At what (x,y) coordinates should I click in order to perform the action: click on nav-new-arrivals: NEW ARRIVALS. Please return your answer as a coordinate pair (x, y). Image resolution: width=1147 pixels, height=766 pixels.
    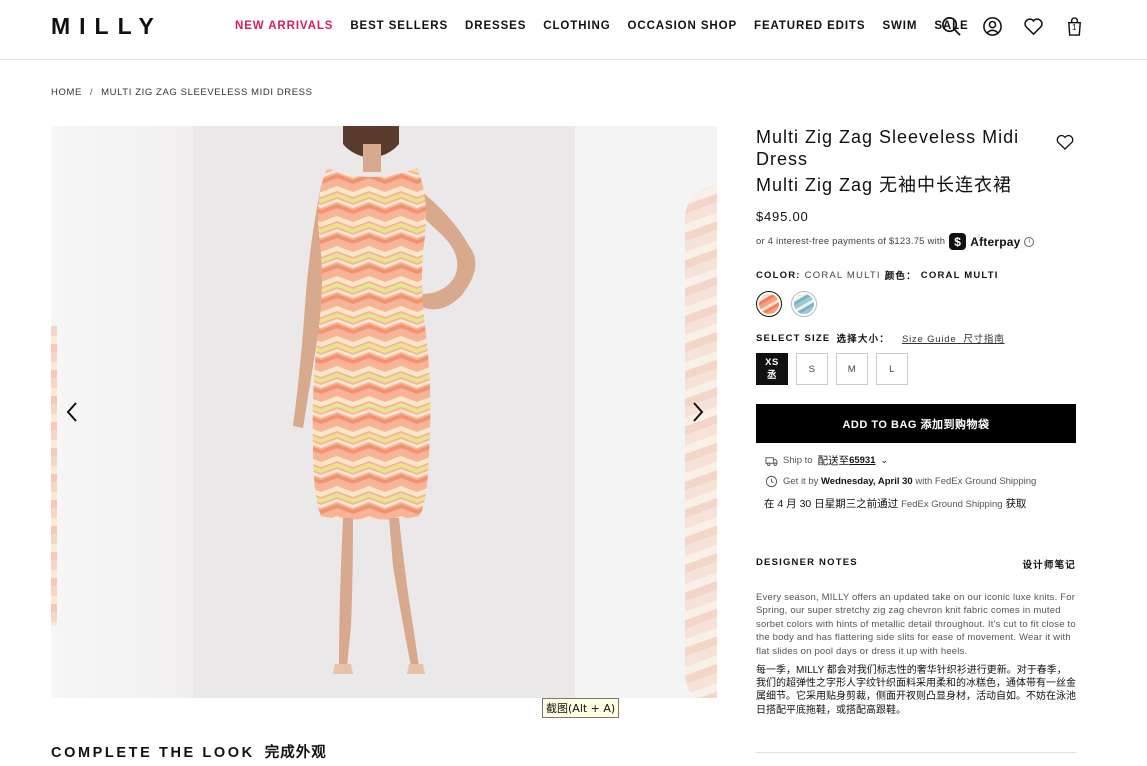
    Looking at the image, I should click on (284, 26).